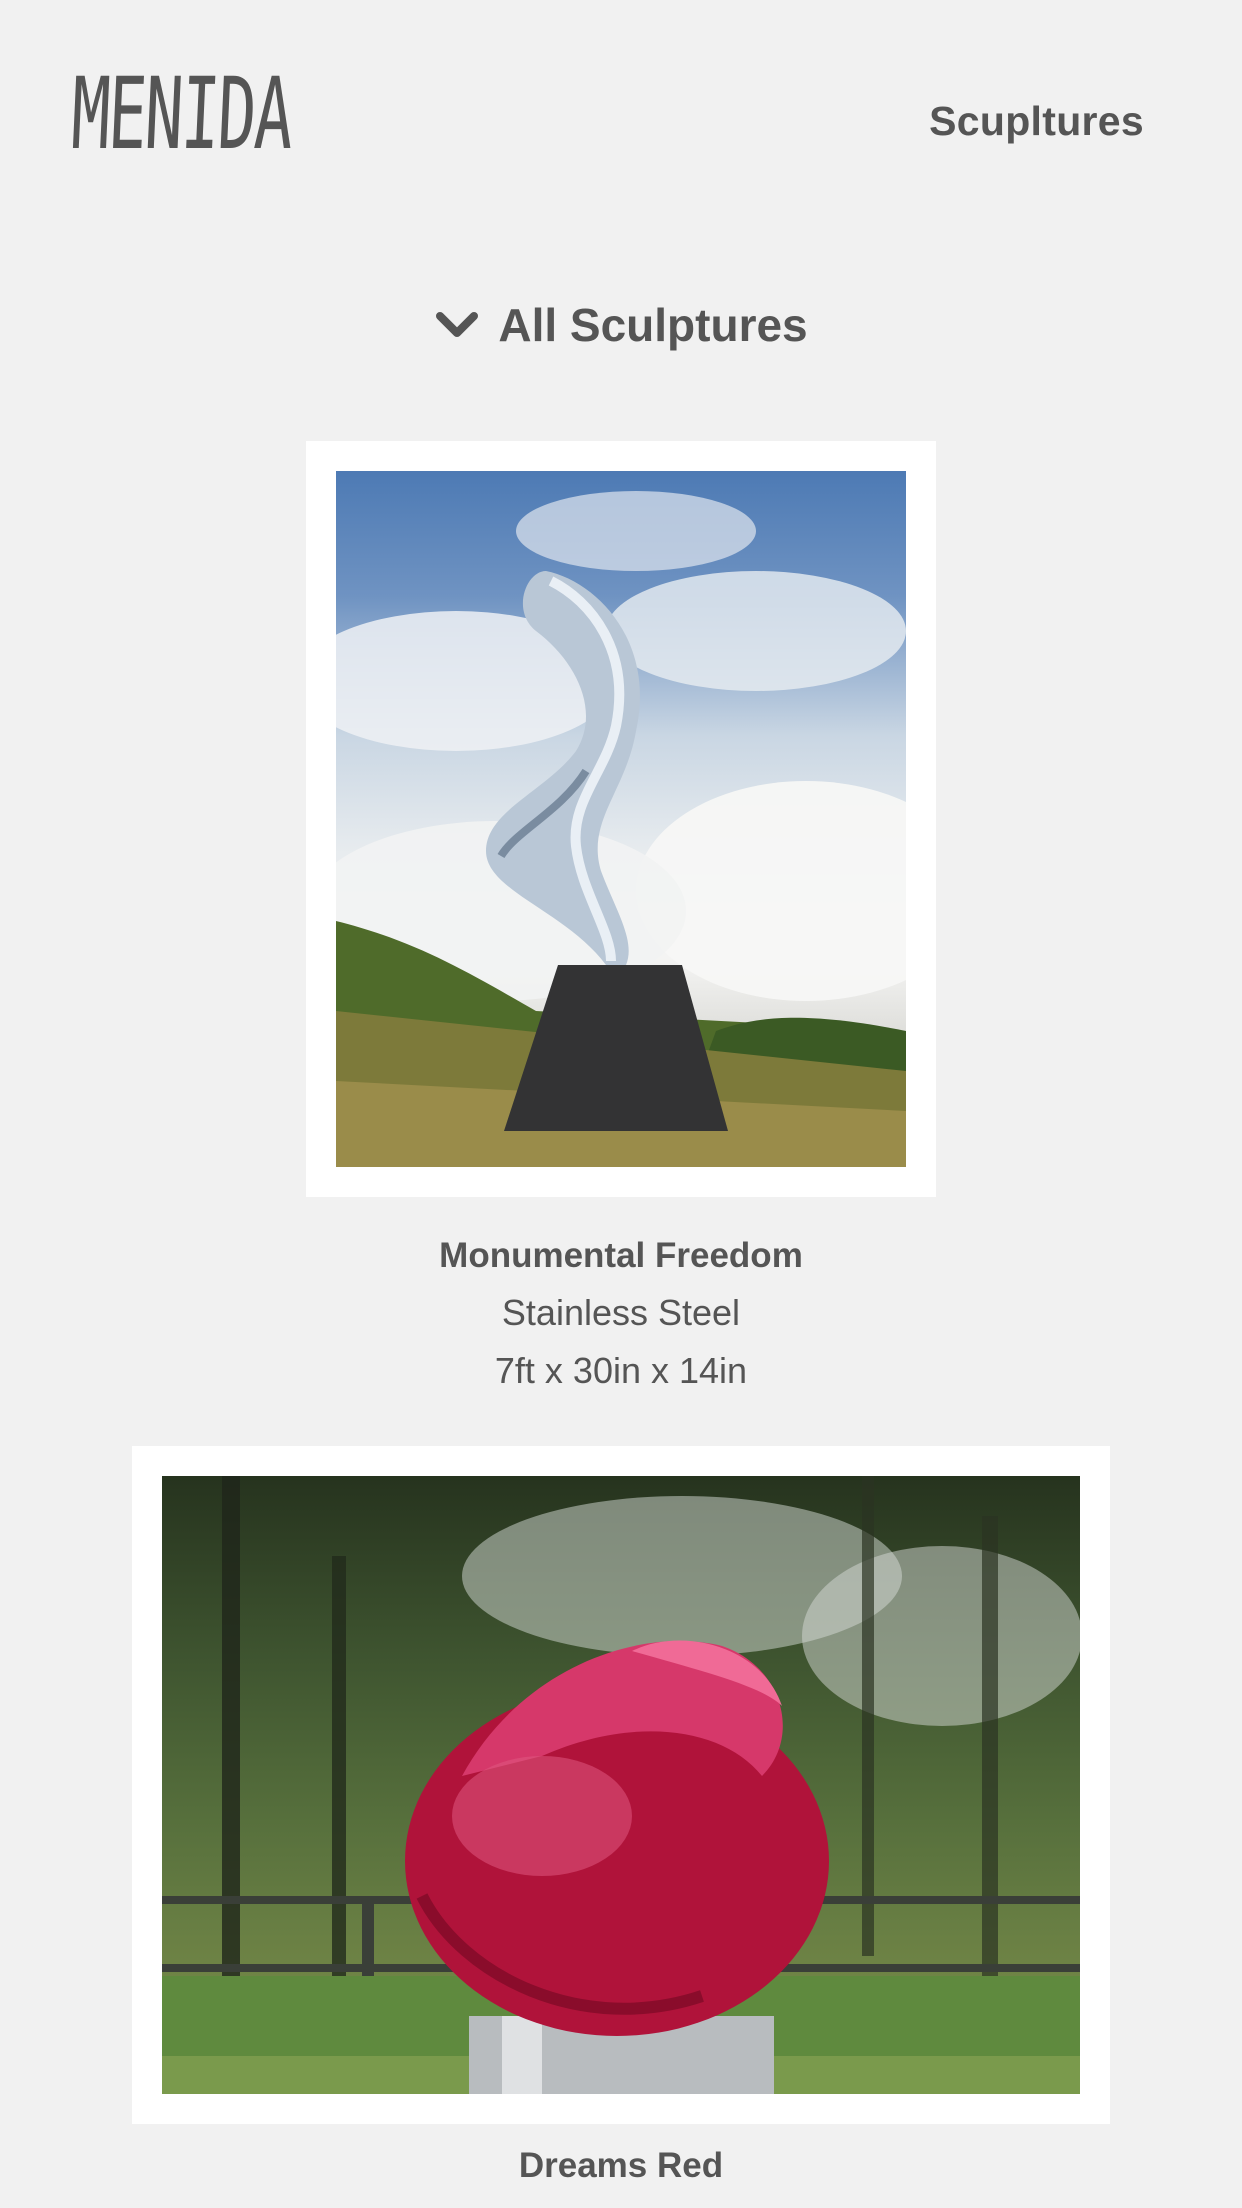 The width and height of the screenshot is (1242, 2208). I want to click on sculpture-photo-monumental-freedom, so click(621, 829).